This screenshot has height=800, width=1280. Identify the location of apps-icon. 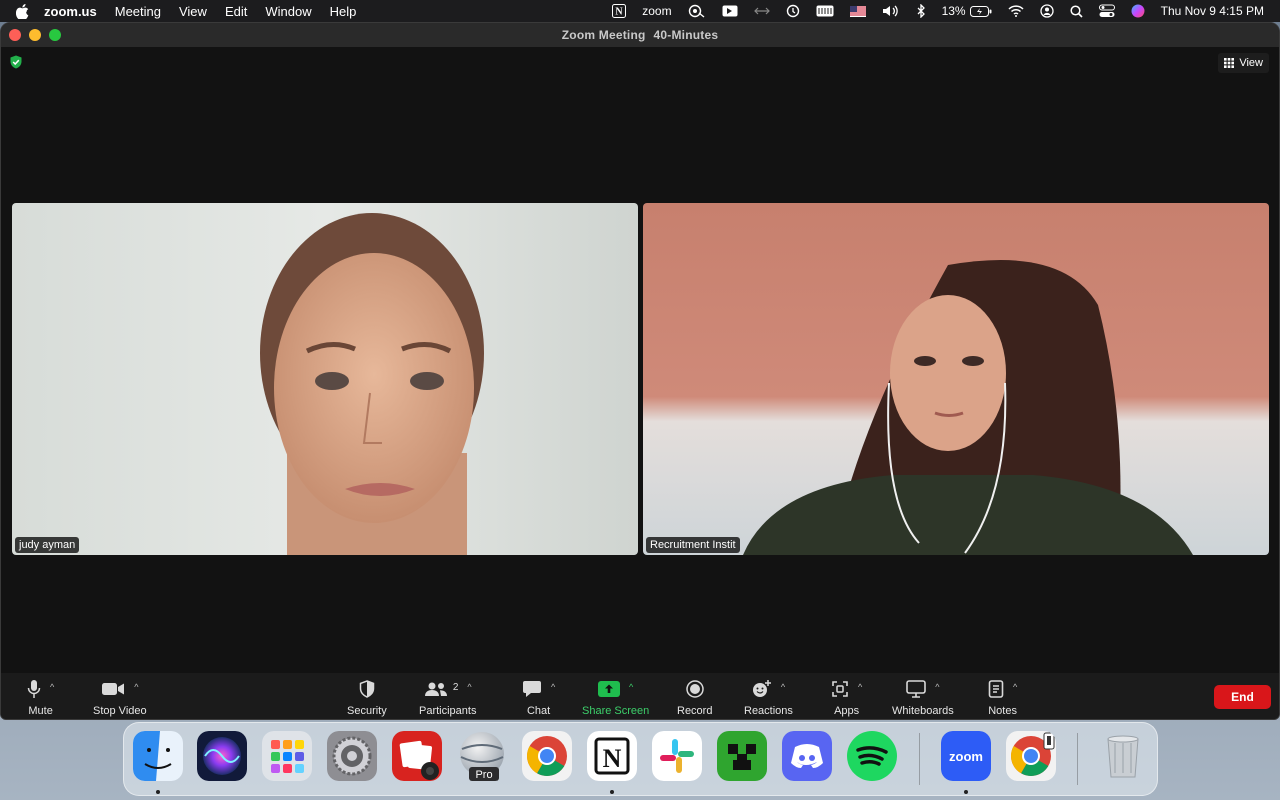
(840, 689).